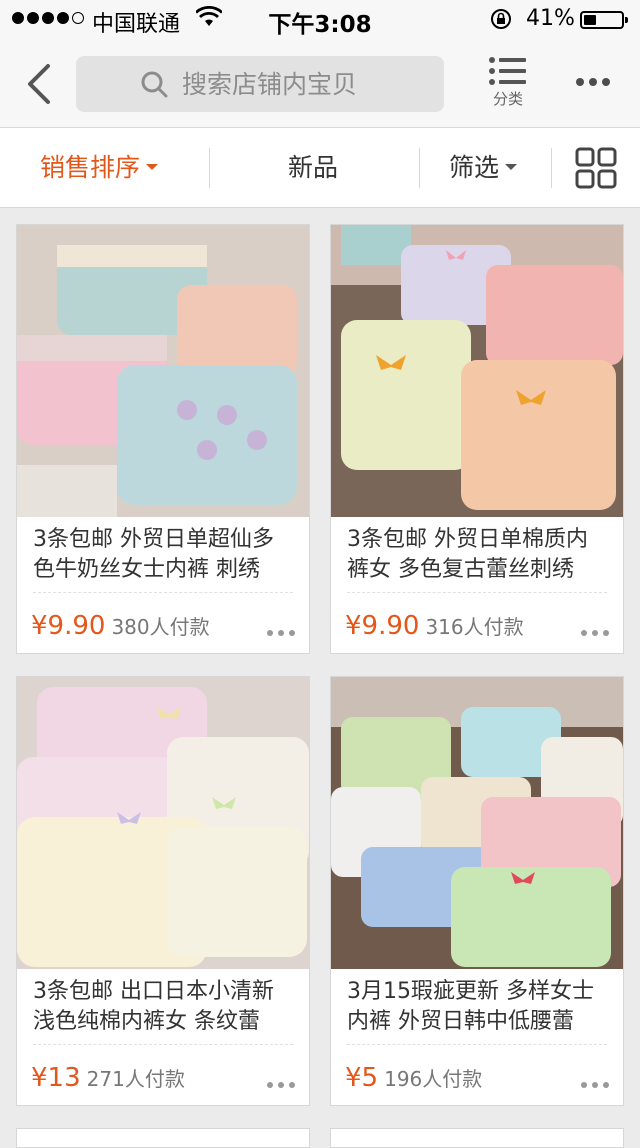  I want to click on battery-icon, so click(604, 20).